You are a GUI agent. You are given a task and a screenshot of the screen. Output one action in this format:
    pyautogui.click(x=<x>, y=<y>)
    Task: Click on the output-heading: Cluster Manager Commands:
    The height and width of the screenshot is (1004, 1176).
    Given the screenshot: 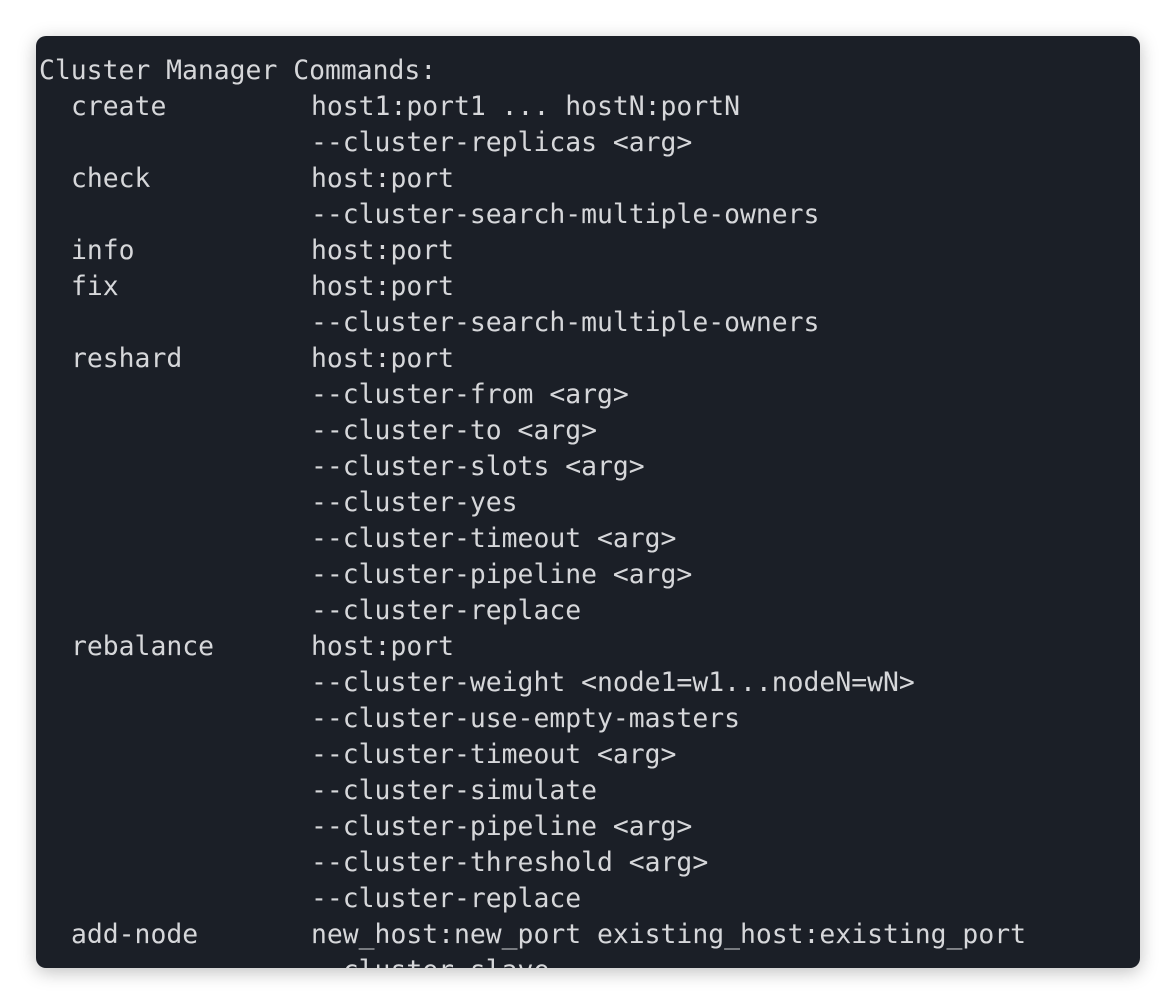 What is the action you would take?
    pyautogui.click(x=238, y=70)
    